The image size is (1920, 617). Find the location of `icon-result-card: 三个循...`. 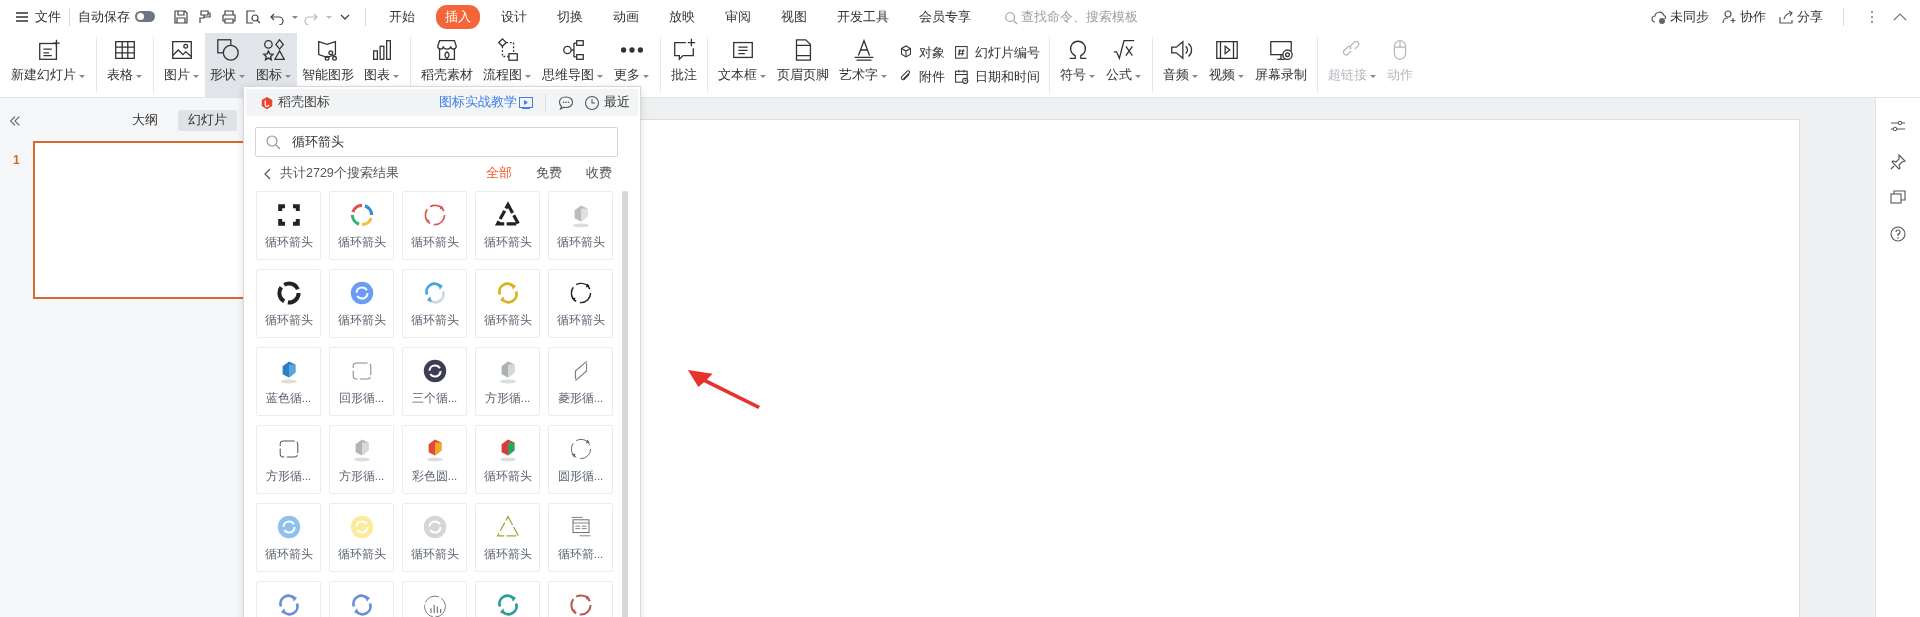

icon-result-card: 三个循... is located at coordinates (434, 381).